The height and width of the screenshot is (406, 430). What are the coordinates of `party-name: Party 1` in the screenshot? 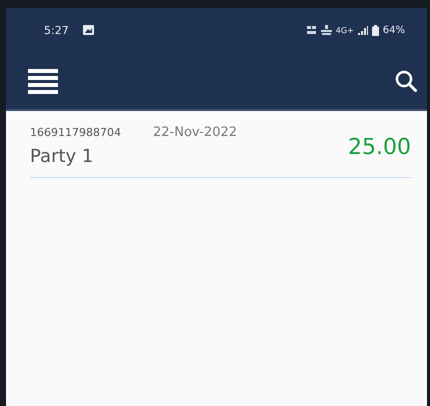 It's located at (62, 156).